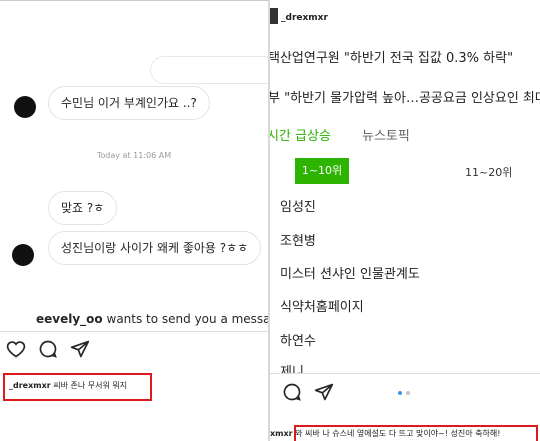 This screenshot has height=441, width=540. I want to click on chat-message-bubble: 성진님이랑 사이가 왜케 좋아용 ?ㅎㅎ, so click(155, 248).